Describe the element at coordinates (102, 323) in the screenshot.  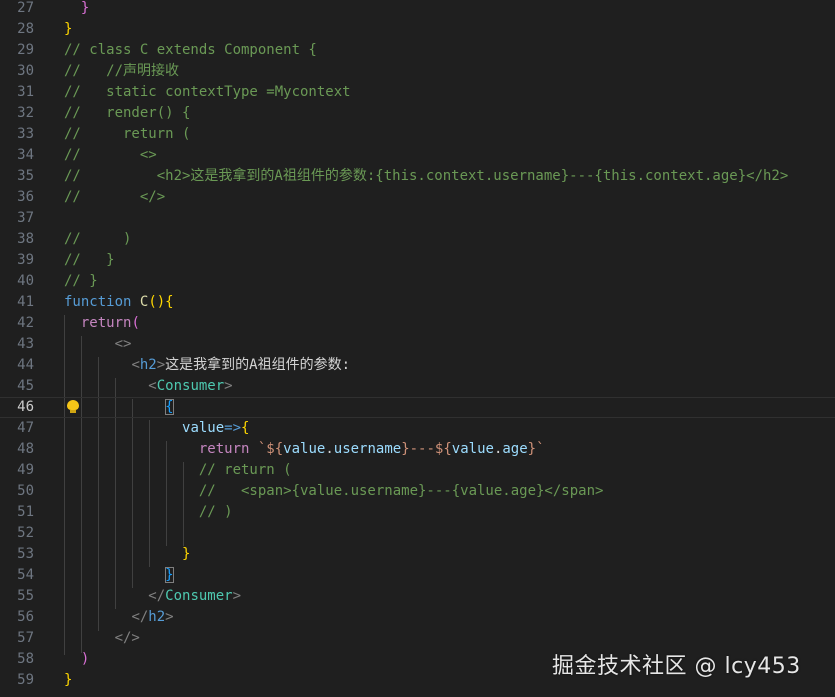
I see `line-code: return(` at that location.